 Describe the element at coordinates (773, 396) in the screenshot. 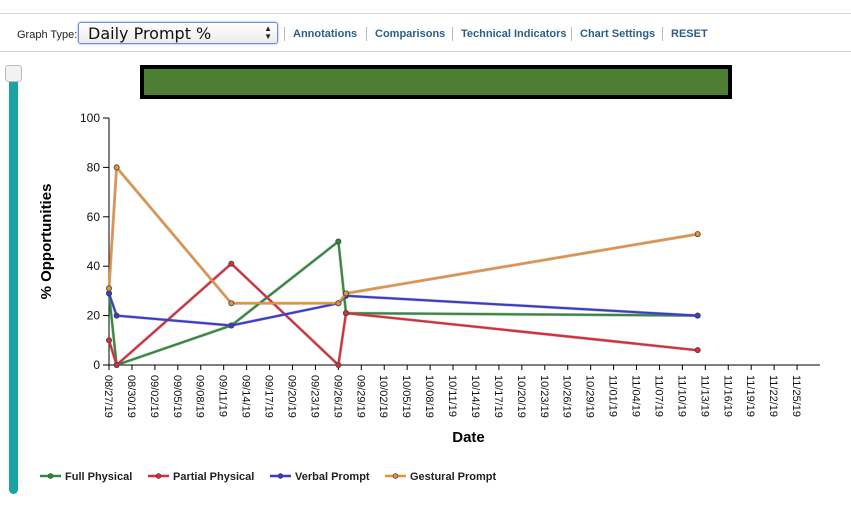

I see `x-tick-label: 11/22/19` at that location.